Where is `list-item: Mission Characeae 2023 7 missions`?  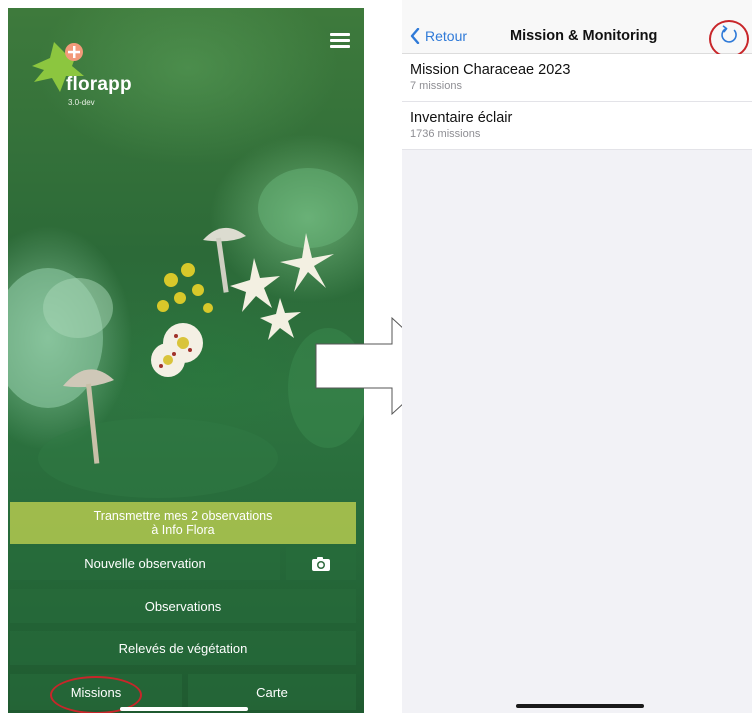
list-item: Mission Characeae 2023 7 missions is located at coordinates (577, 78).